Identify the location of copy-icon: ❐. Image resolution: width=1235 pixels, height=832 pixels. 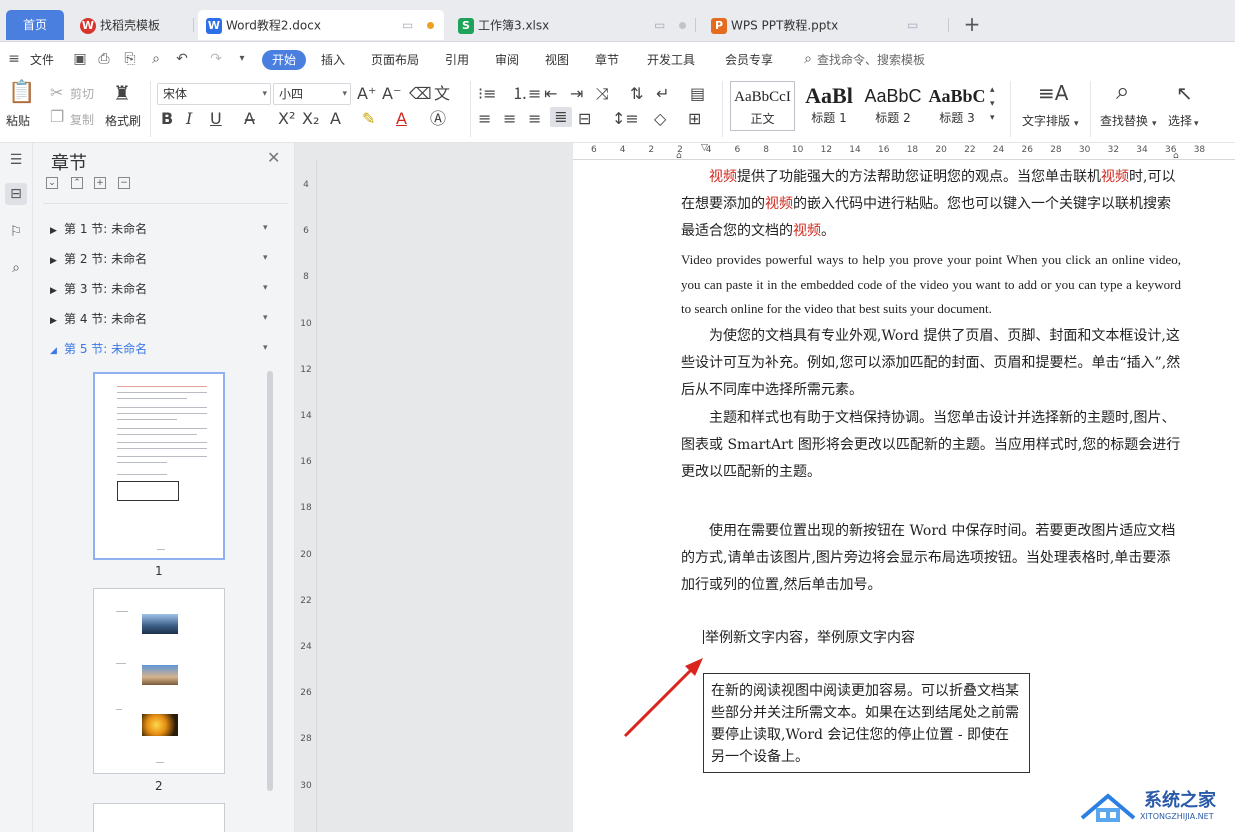
(57, 117).